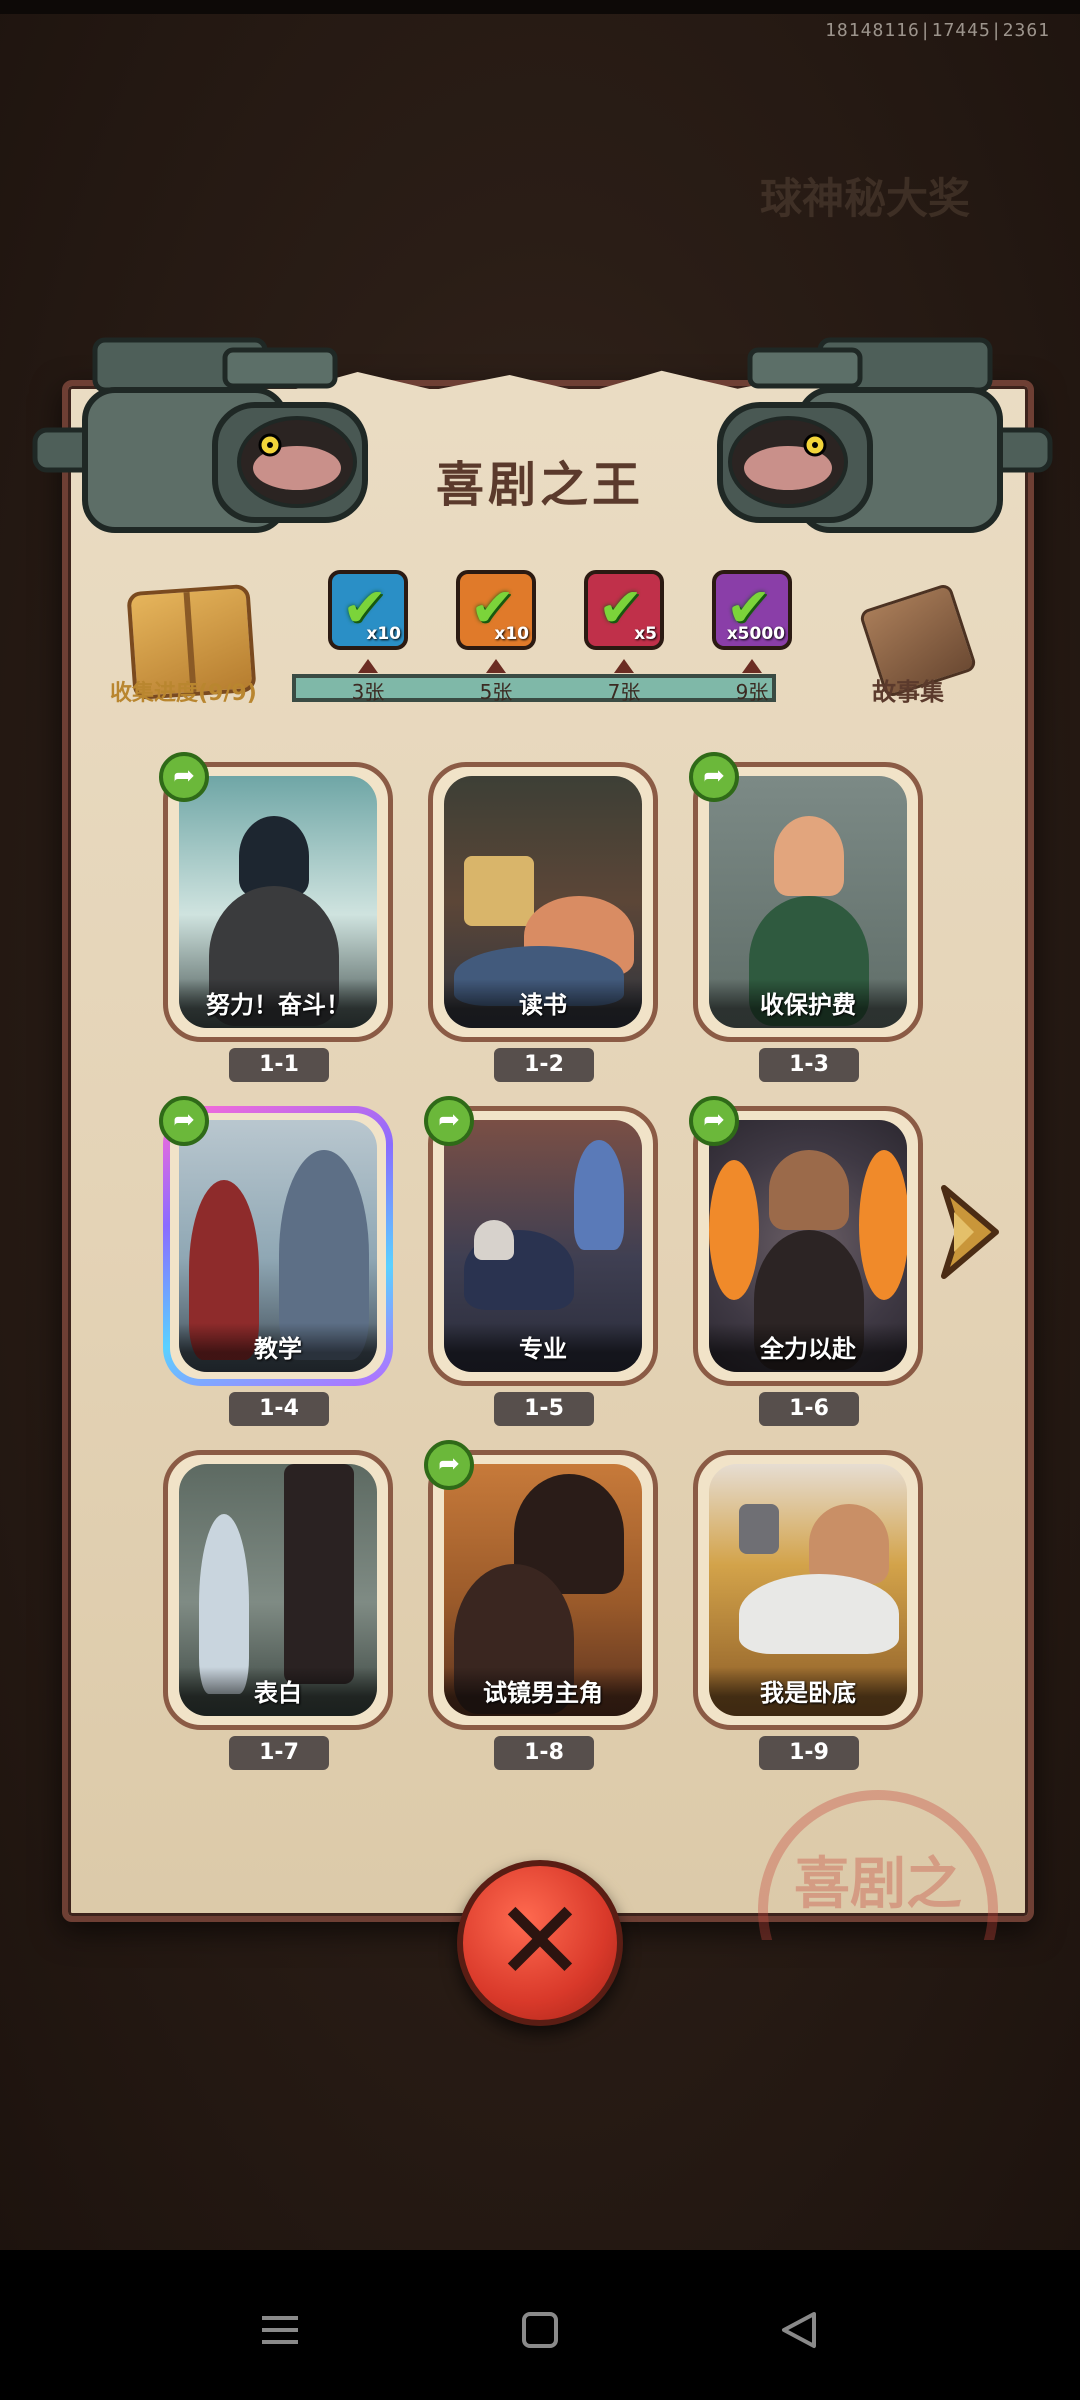 Image resolution: width=1080 pixels, height=2400 pixels. What do you see at coordinates (279, 1753) in the screenshot?
I see `card-number: 1-7` at bounding box center [279, 1753].